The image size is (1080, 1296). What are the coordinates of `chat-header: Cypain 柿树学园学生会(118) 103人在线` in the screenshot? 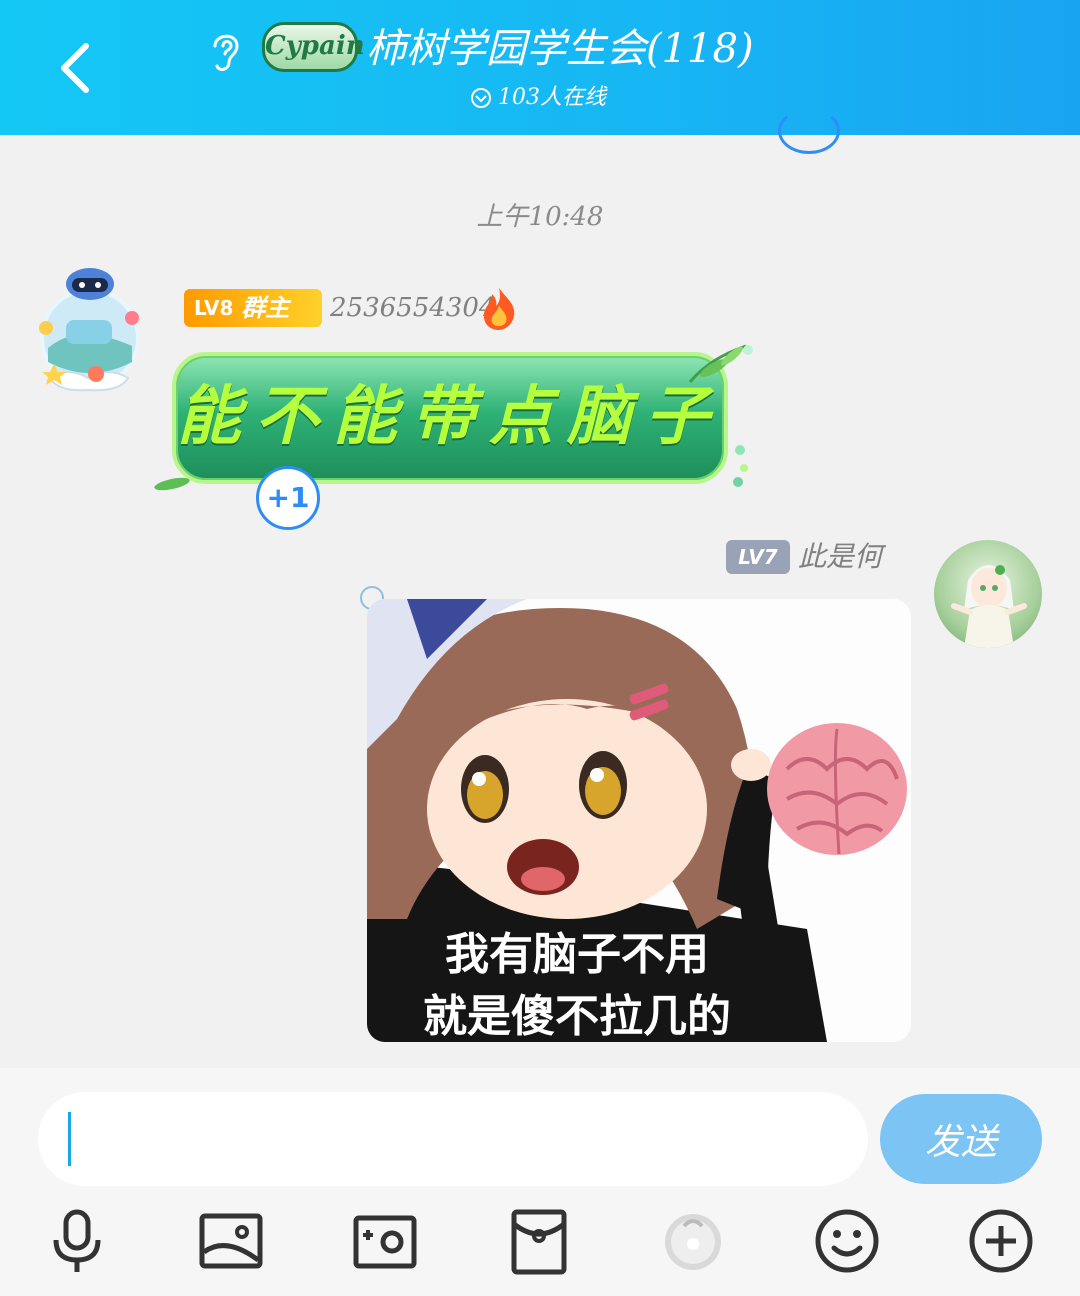 It's located at (540, 67).